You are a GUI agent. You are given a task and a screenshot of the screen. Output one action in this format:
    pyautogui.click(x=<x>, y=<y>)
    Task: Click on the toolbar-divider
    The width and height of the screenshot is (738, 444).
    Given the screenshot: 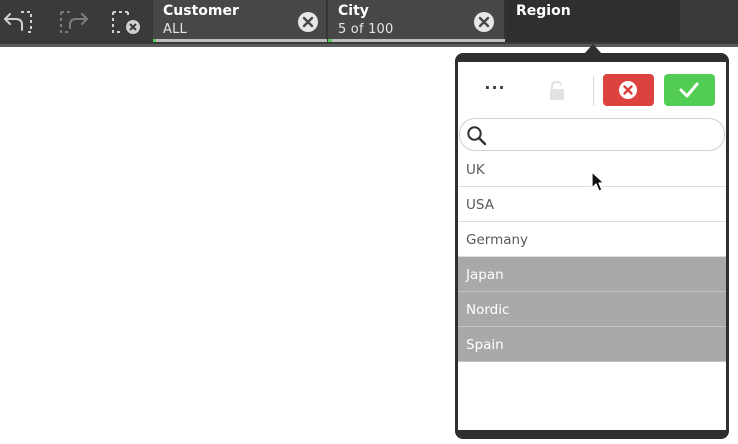 What is the action you would take?
    pyautogui.click(x=593, y=91)
    